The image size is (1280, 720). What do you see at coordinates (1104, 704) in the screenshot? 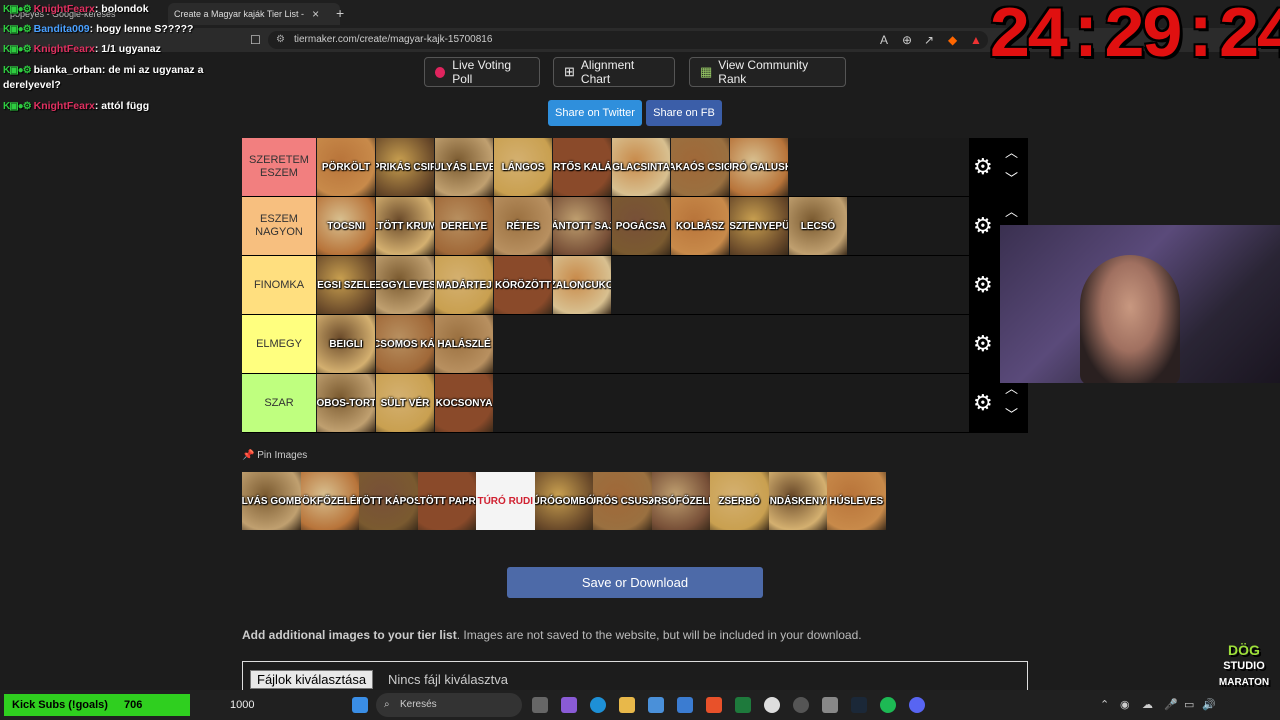
I see `chevron-up-icon: ⌃` at bounding box center [1104, 704].